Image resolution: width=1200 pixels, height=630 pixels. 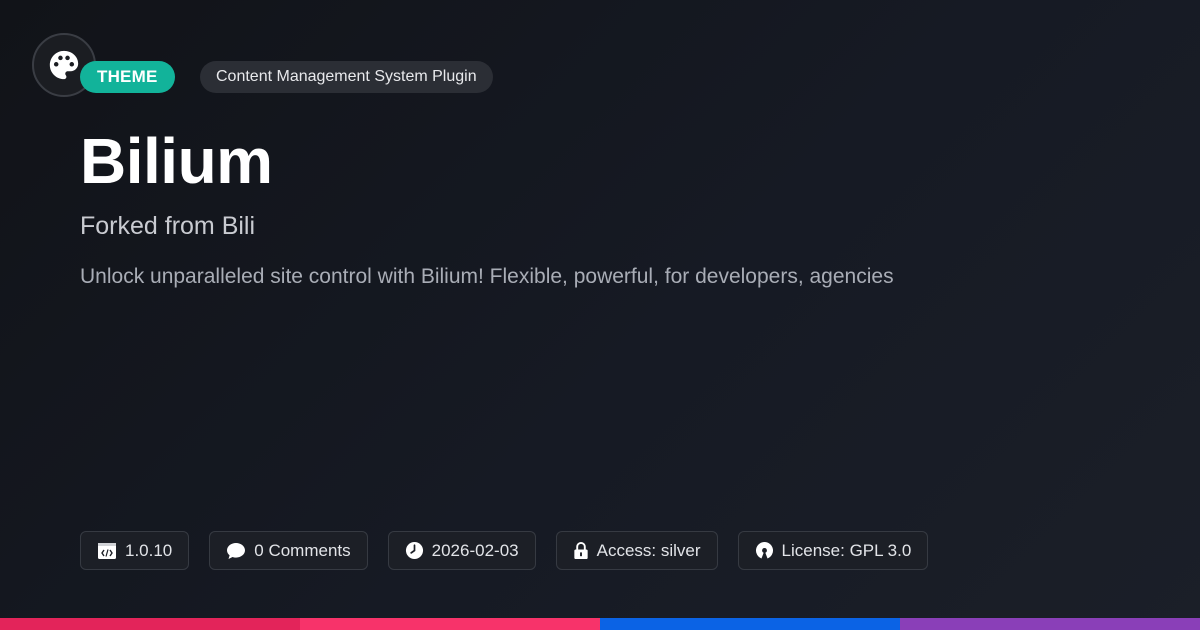 I want to click on comment-icon, so click(x=236, y=550).